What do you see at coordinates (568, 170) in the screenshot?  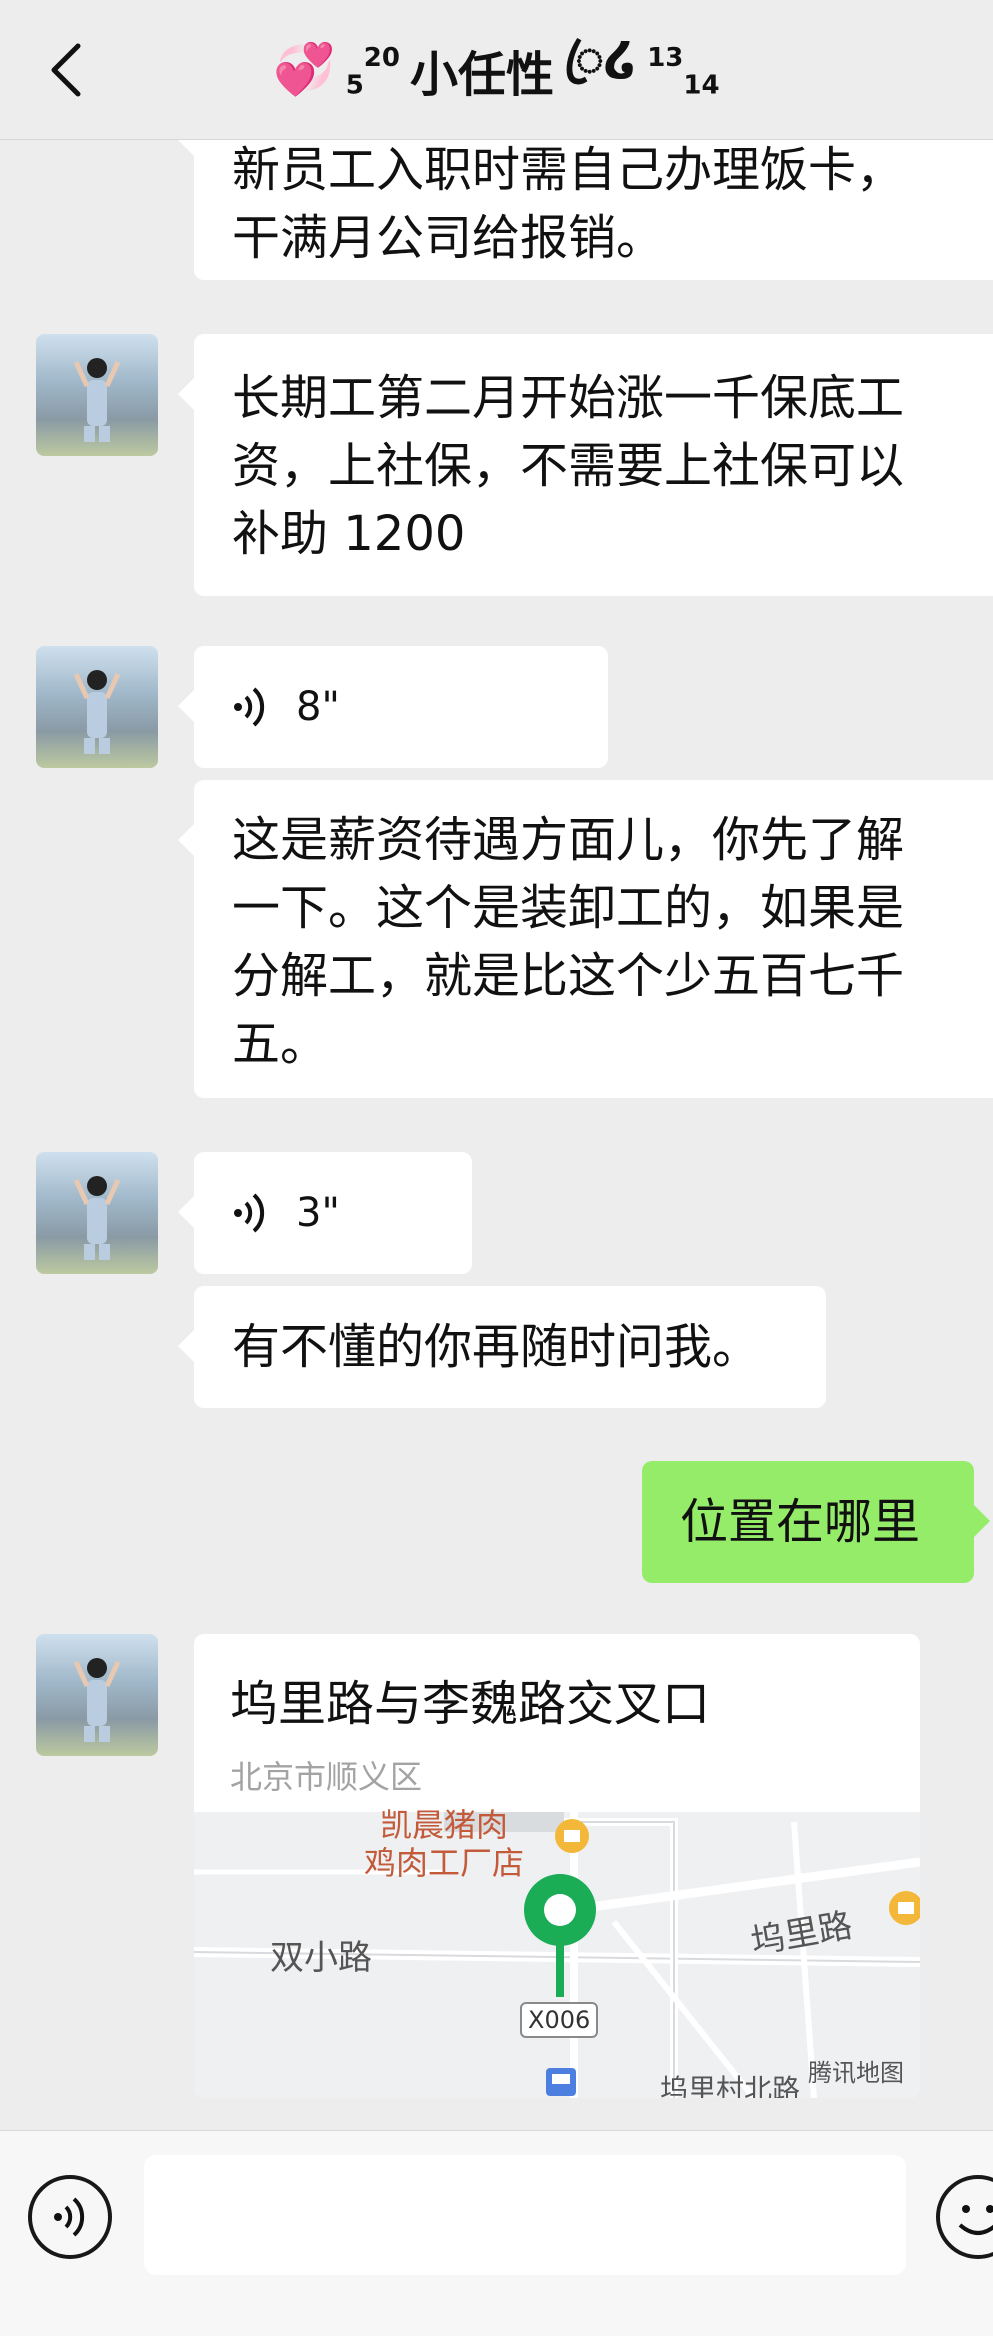 I see `message-text-line: 新员工入职时需自己办理饭卡，` at bounding box center [568, 170].